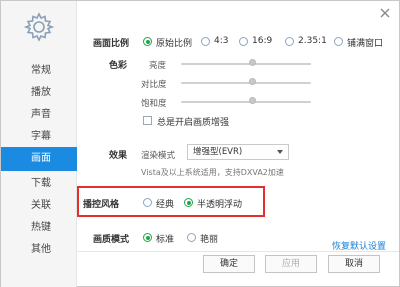  Describe the element at coordinates (280, 152) in the screenshot. I see `chevron-down-icon` at that location.